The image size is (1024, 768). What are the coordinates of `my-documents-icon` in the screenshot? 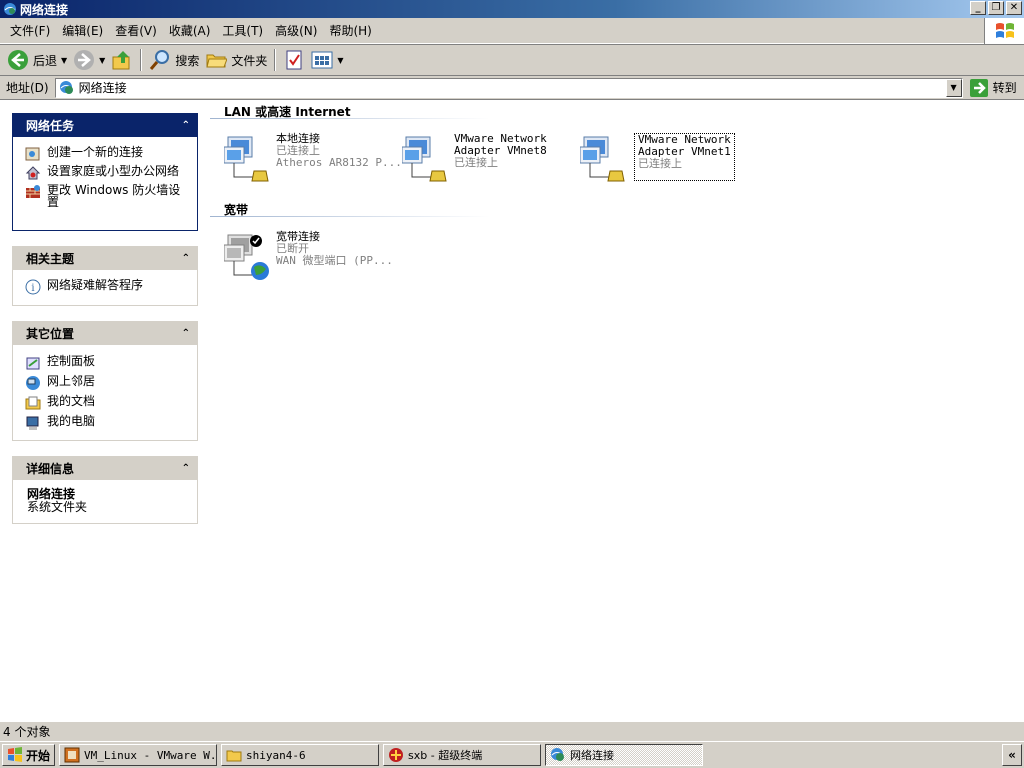 It's located at (33, 403).